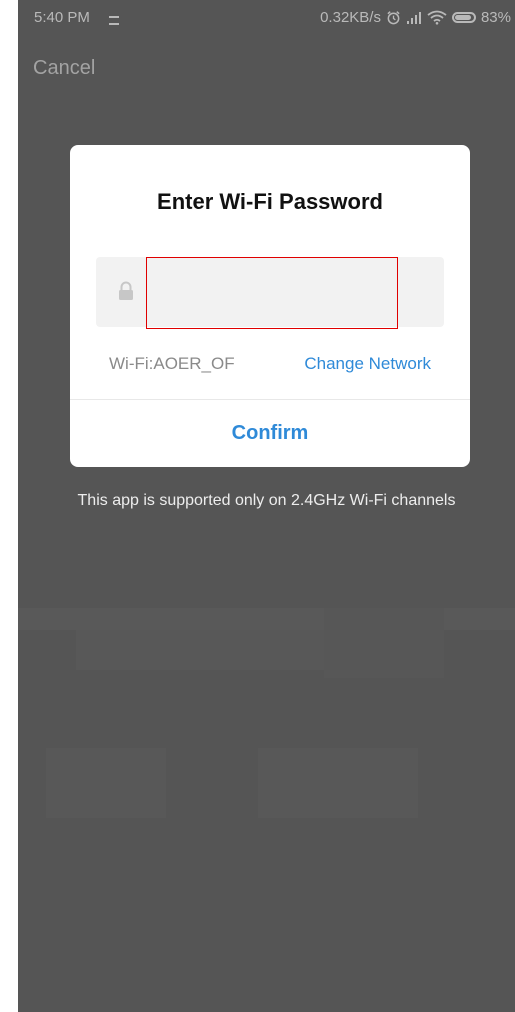 The width and height of the screenshot is (515, 1012). I want to click on dialog-title: Enter Wi-Fi Password, so click(270, 201).